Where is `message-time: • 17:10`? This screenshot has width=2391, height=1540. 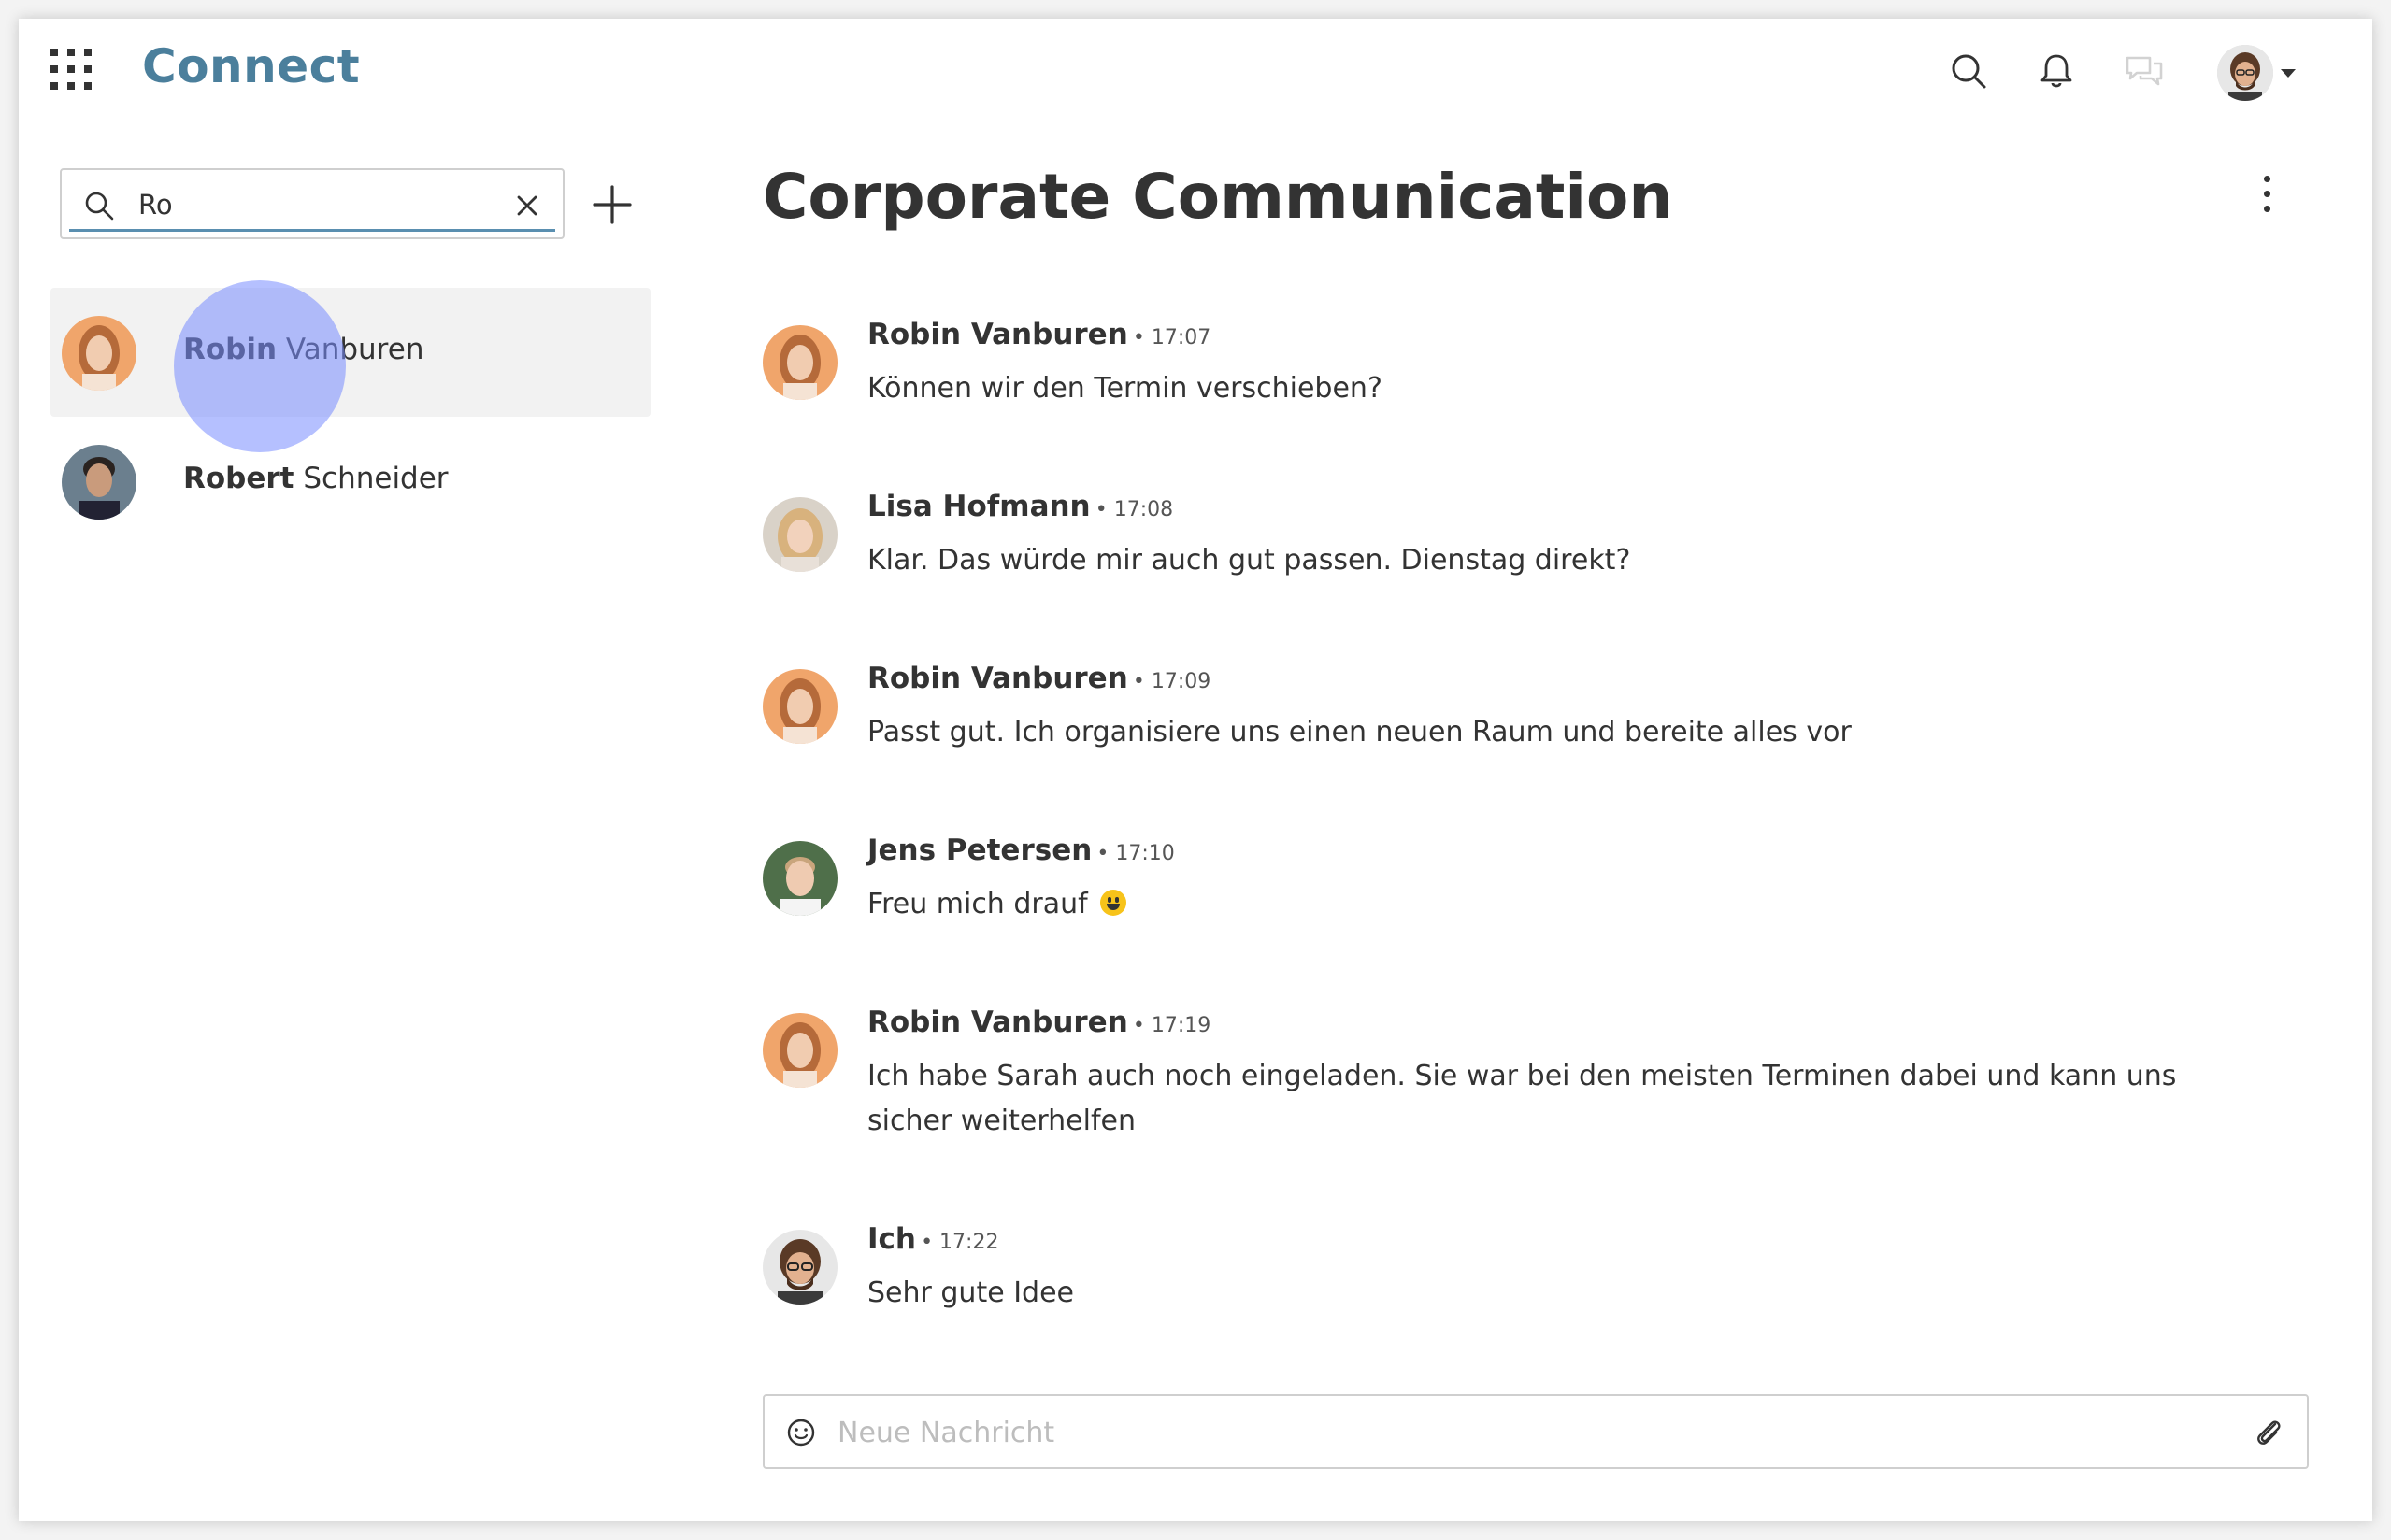 message-time: • 17:10 is located at coordinates (1135, 853).